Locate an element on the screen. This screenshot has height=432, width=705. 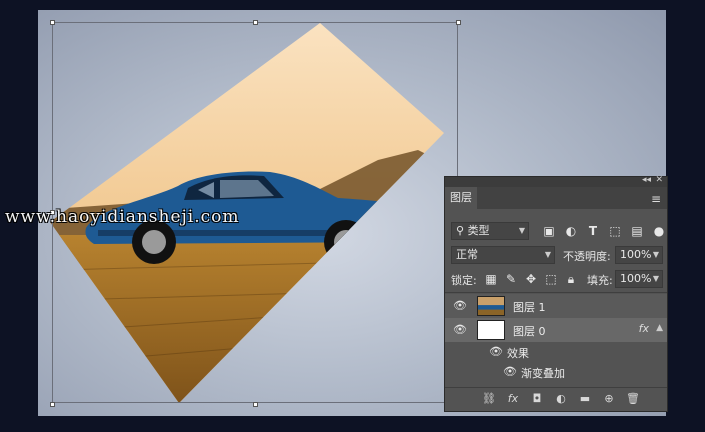
blend-row: 正常 ▼ 不透明度: 100% ▼ is located at coordinates (556, 255).